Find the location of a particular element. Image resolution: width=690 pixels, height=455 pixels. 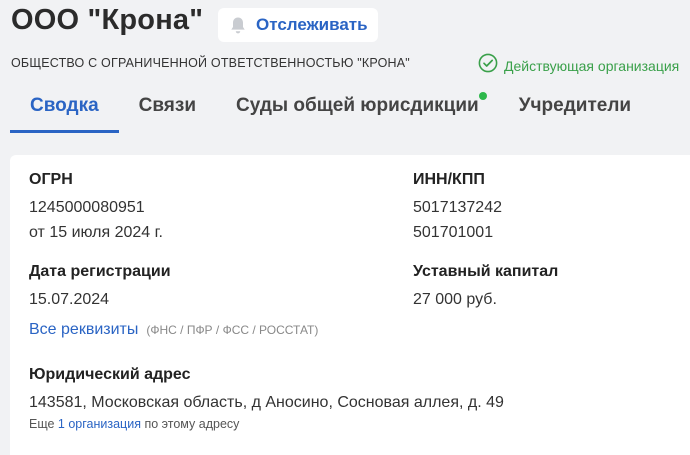

tab-summary: Сводка is located at coordinates (64, 109).